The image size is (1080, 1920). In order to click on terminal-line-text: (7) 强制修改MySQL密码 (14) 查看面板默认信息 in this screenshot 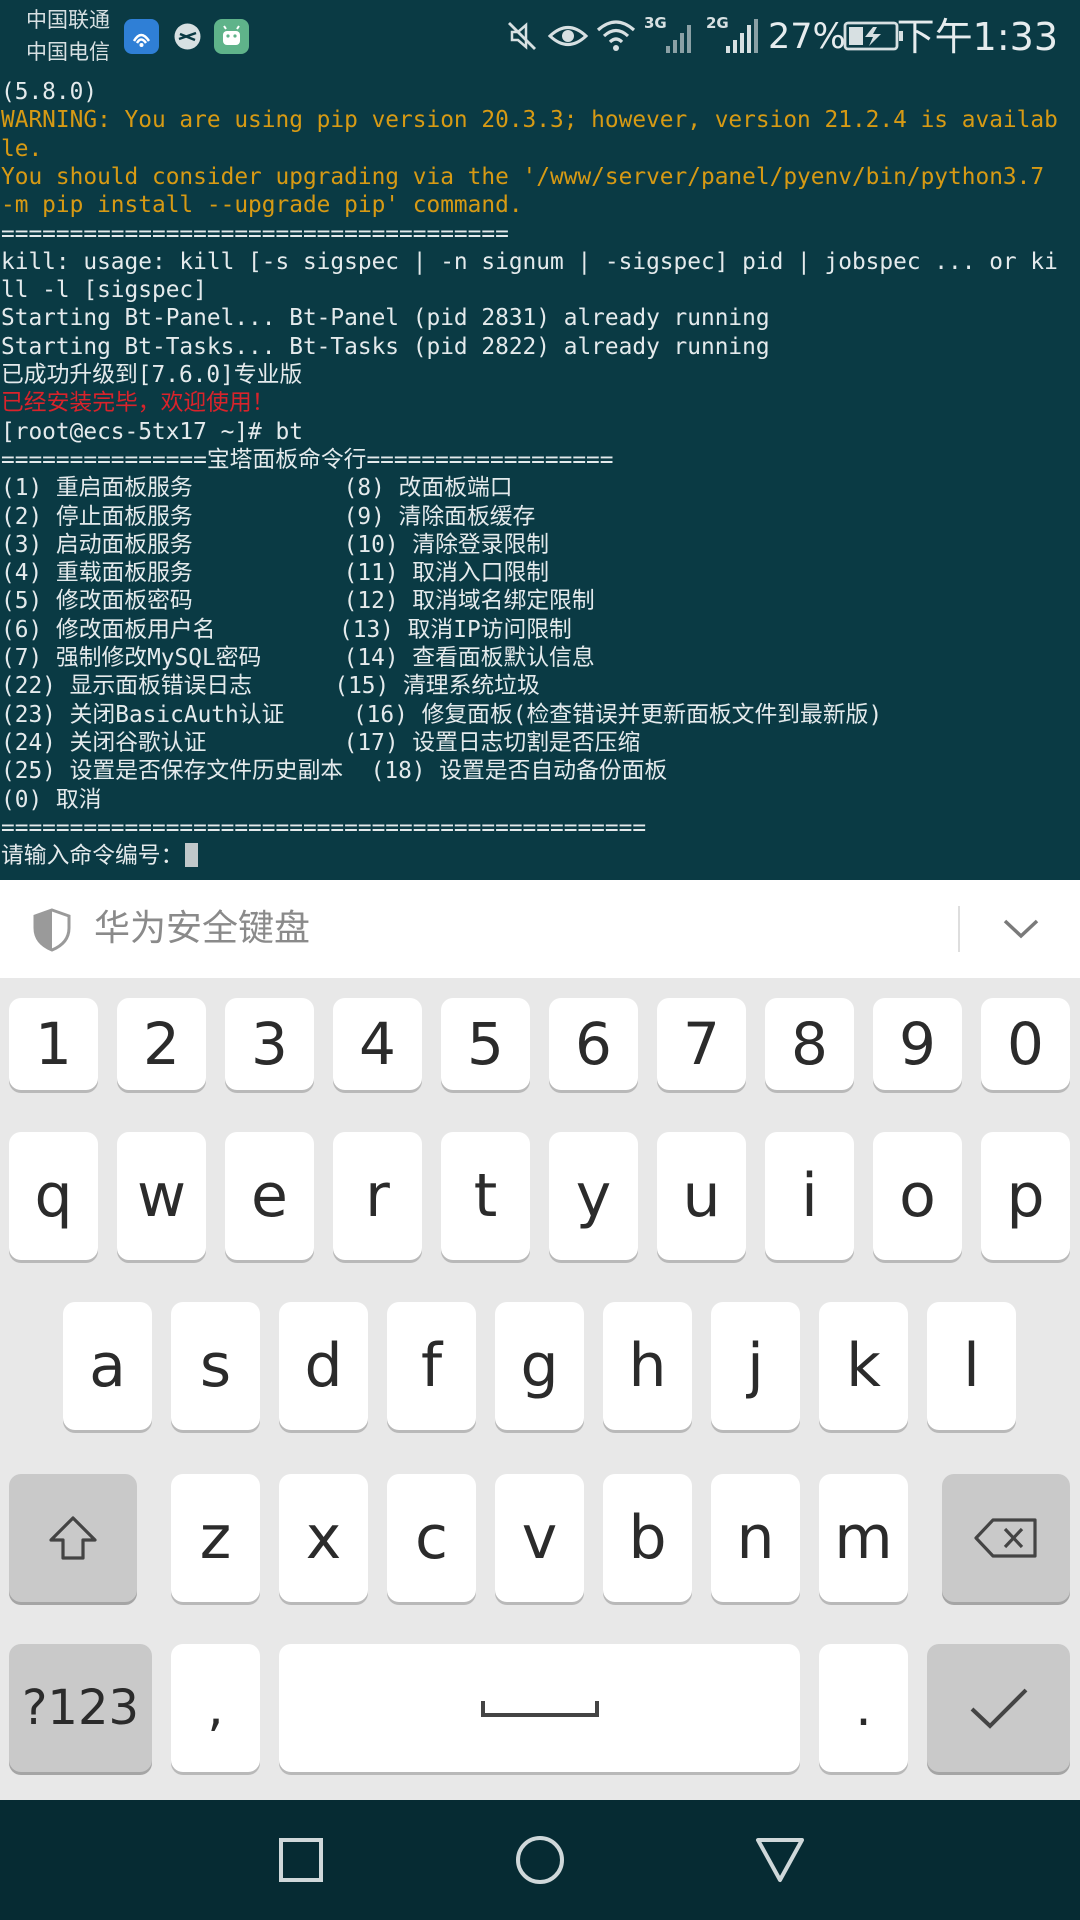, I will do `click(298, 658)`.